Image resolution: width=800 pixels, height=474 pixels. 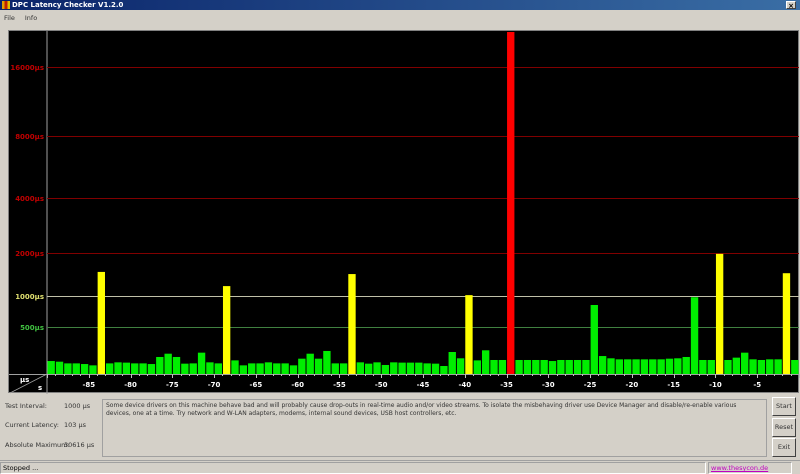 I want to click on window-title: DPC Latency Checker V1.2.0, so click(x=68, y=5).